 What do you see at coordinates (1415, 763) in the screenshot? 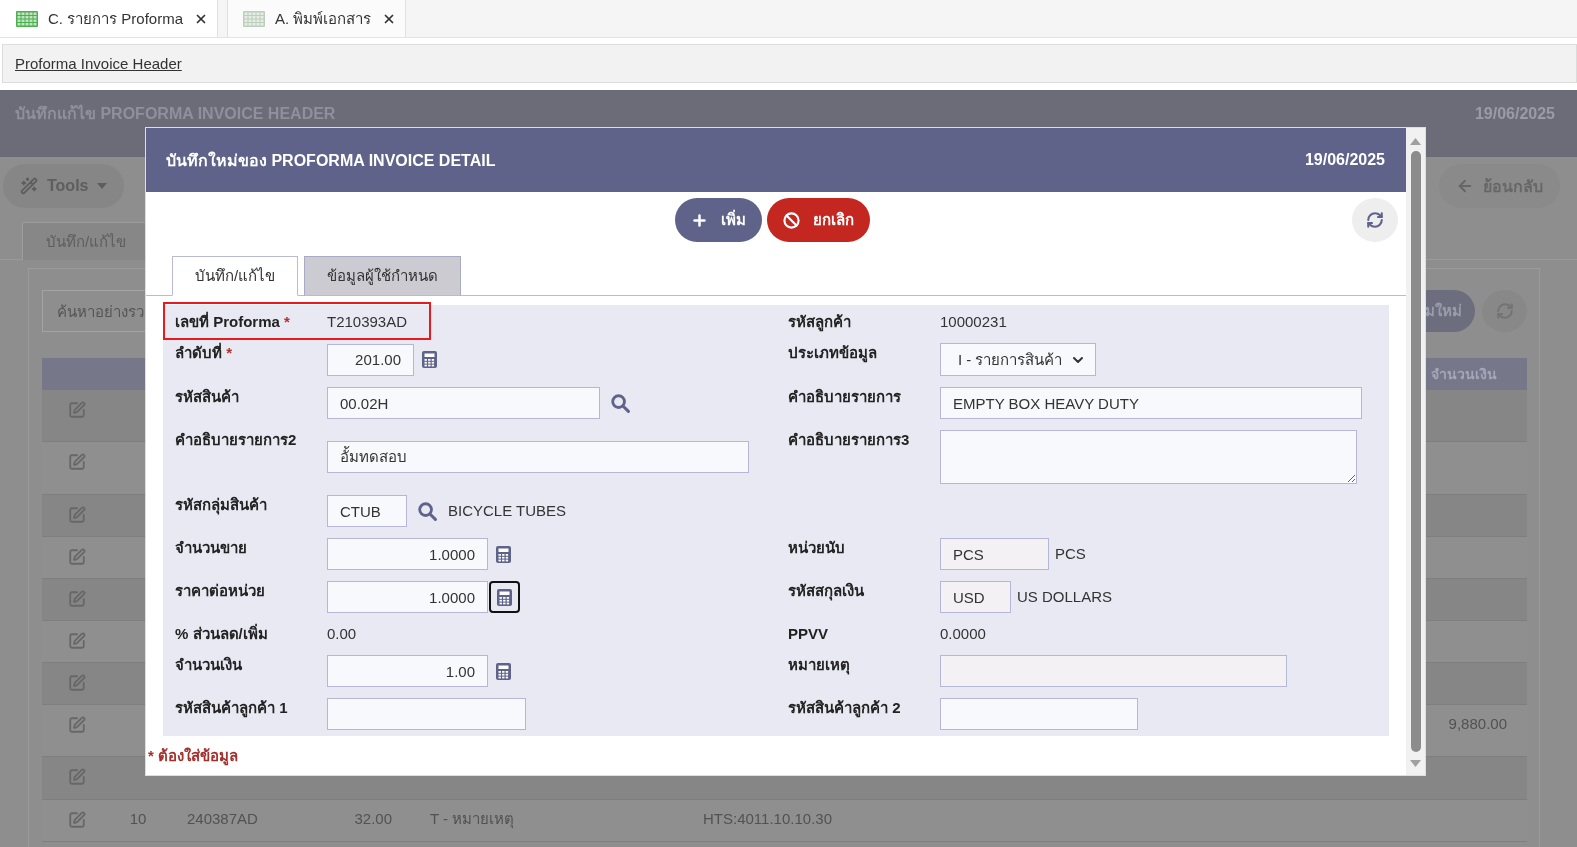
I see `scroll-down-icon` at bounding box center [1415, 763].